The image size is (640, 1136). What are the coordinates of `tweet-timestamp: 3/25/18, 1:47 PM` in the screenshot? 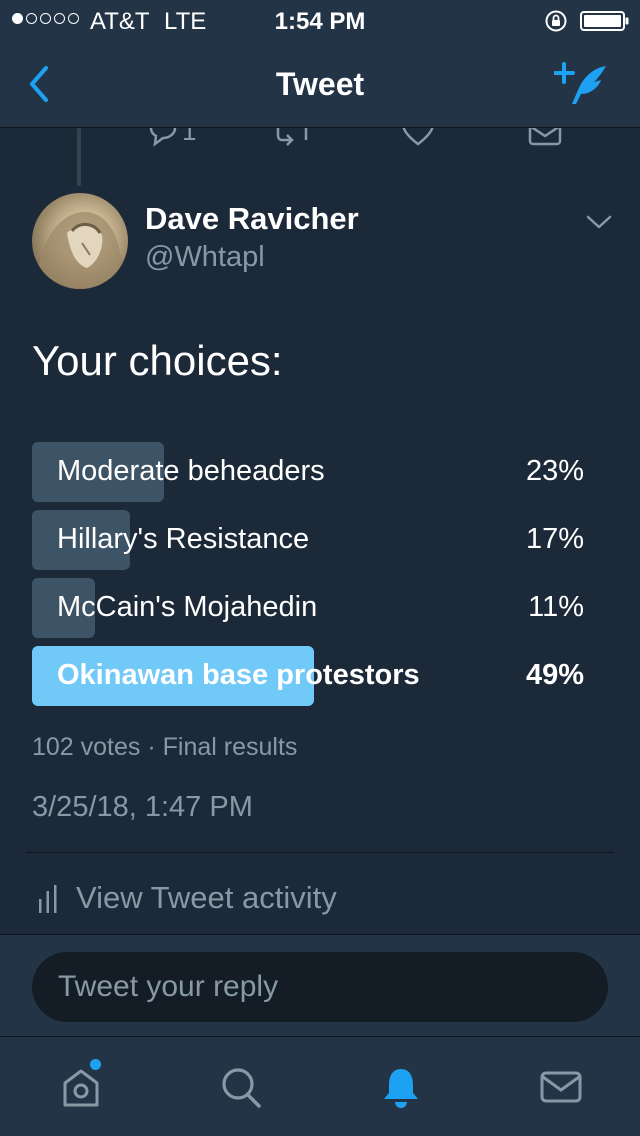 It's located at (142, 807).